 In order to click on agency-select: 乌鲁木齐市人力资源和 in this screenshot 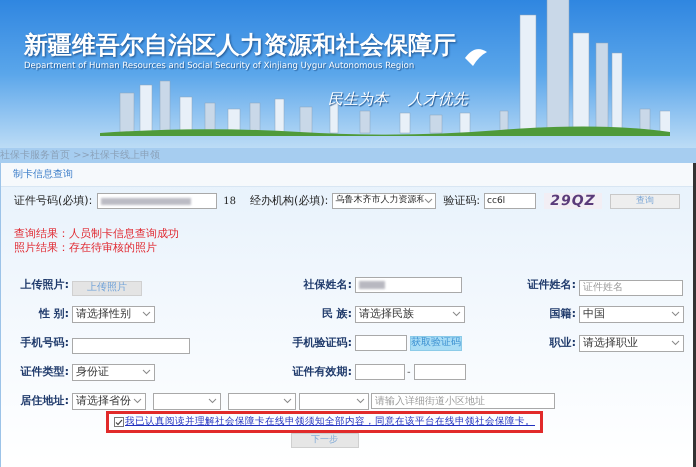, I will do `click(384, 201)`.